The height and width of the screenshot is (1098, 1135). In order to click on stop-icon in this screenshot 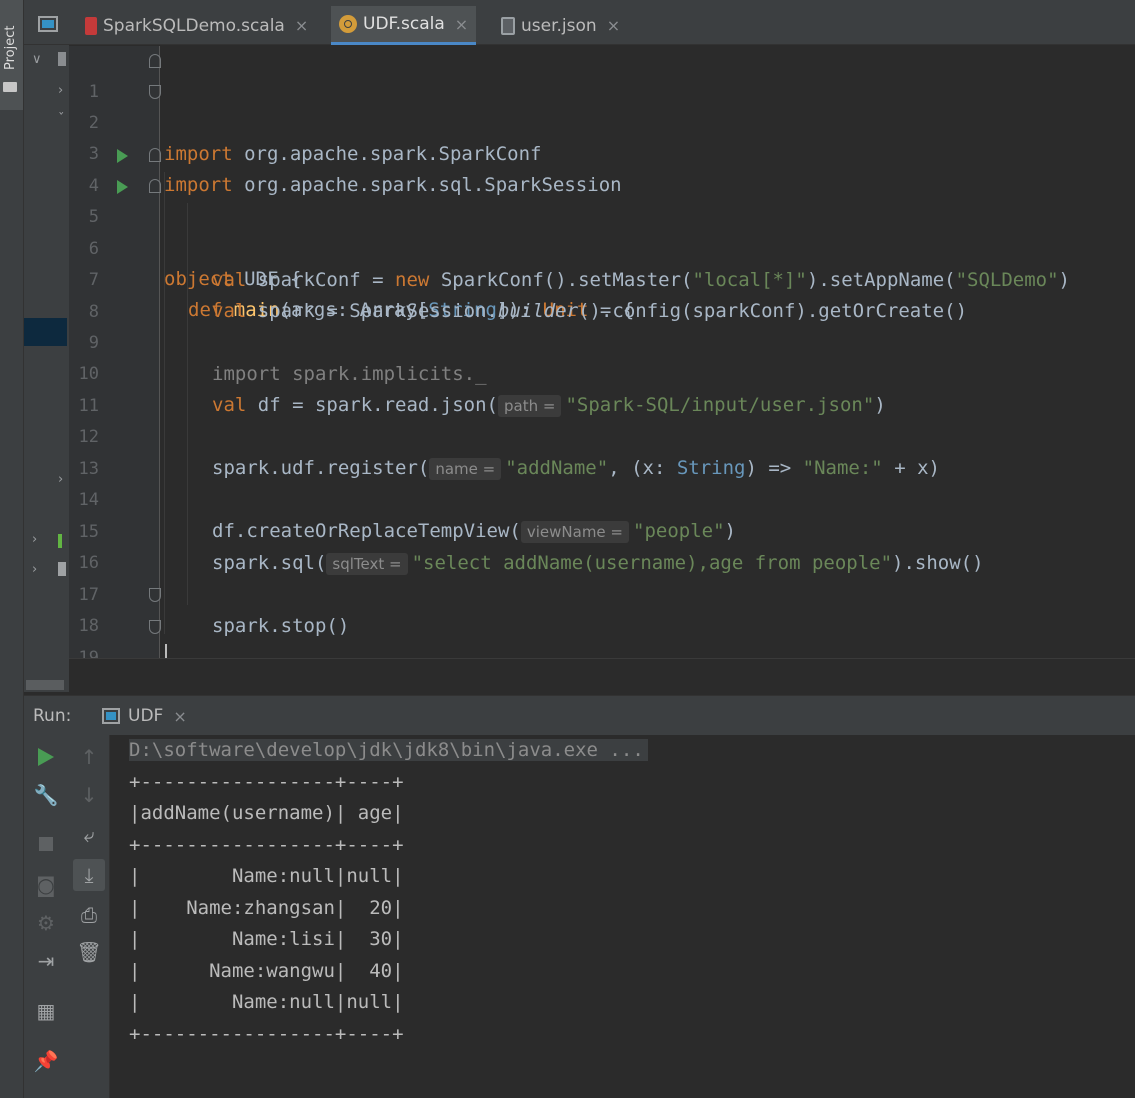, I will do `click(46, 844)`.